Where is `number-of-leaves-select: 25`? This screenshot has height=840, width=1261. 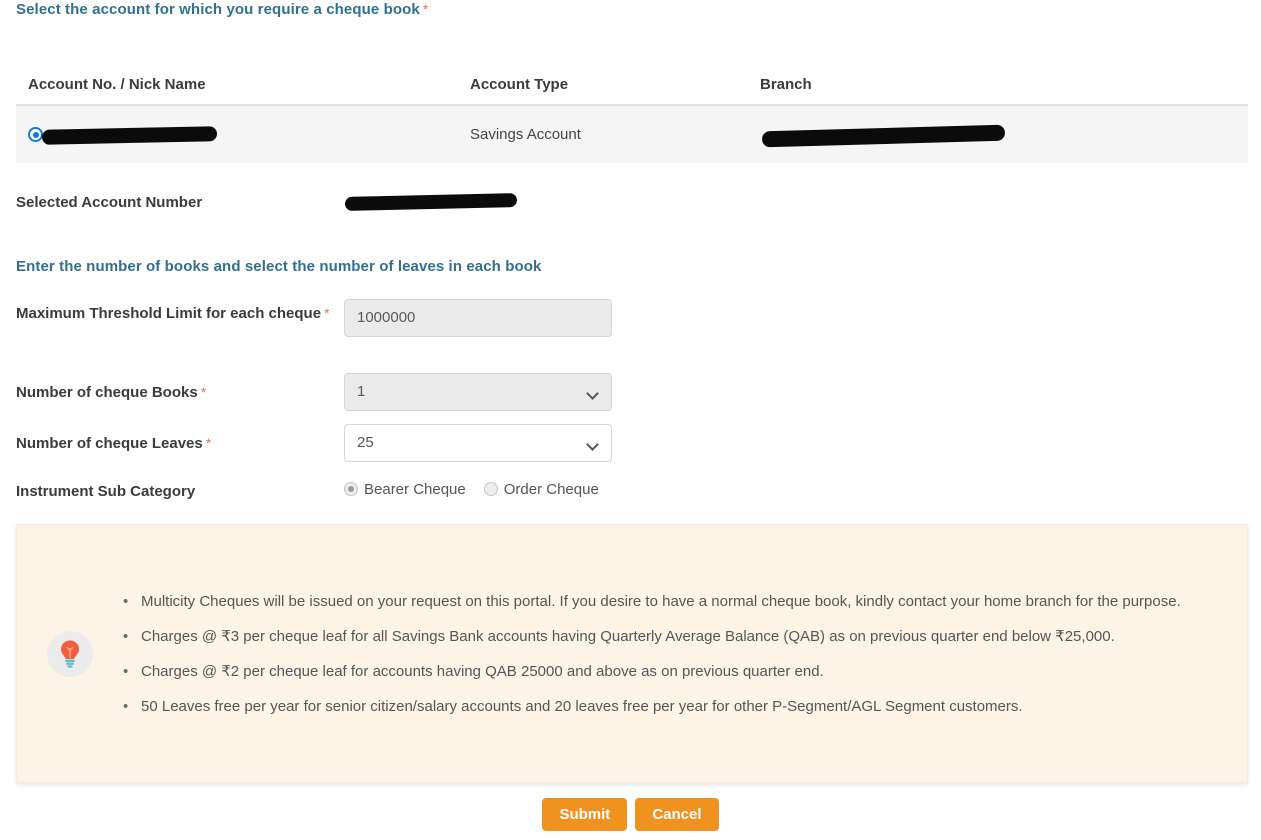
number-of-leaves-select: 25 is located at coordinates (478, 443).